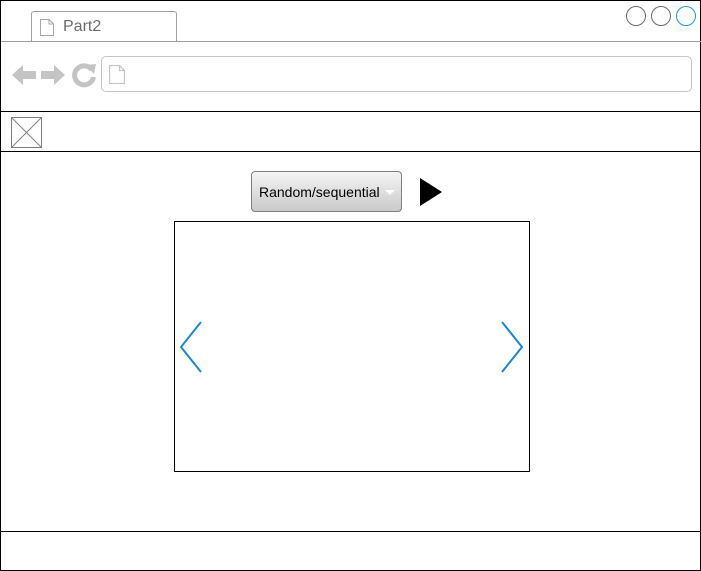 The width and height of the screenshot is (701, 571). Describe the element at coordinates (24, 75) in the screenshot. I see `back-arrow-icon` at that location.